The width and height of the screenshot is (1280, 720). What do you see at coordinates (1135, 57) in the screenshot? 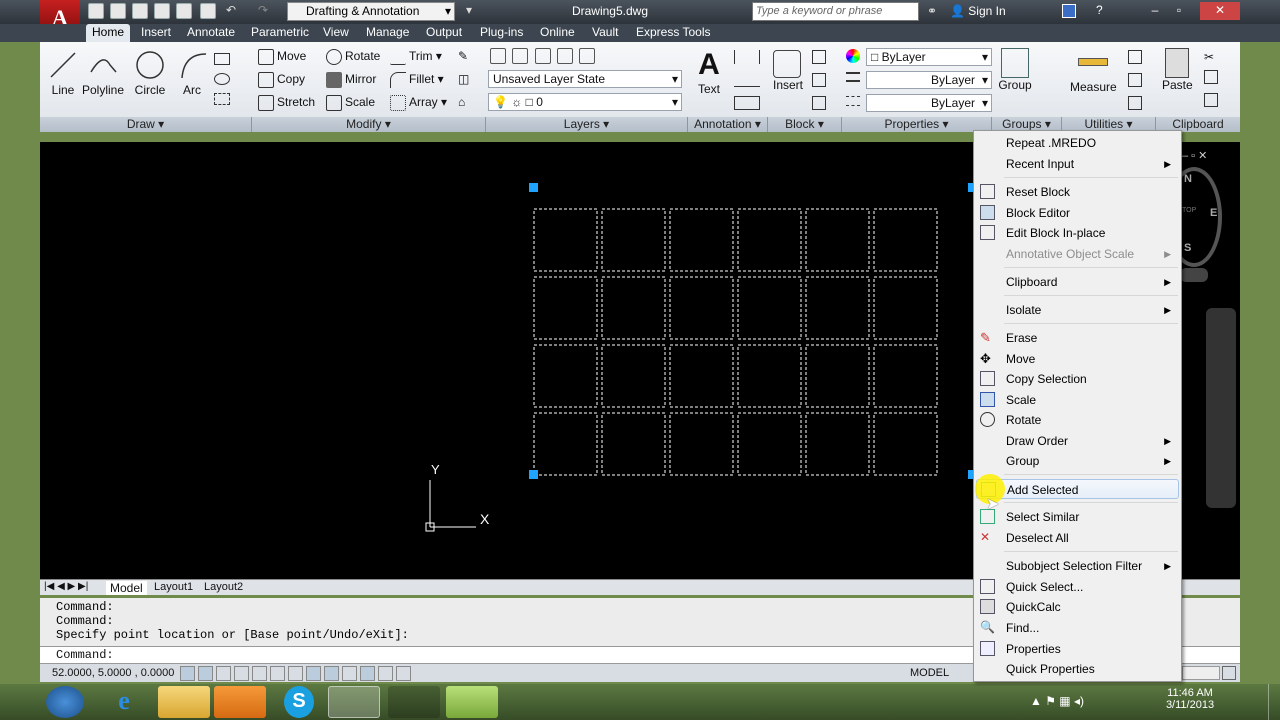
I see `quick-select-icon` at bounding box center [1135, 57].